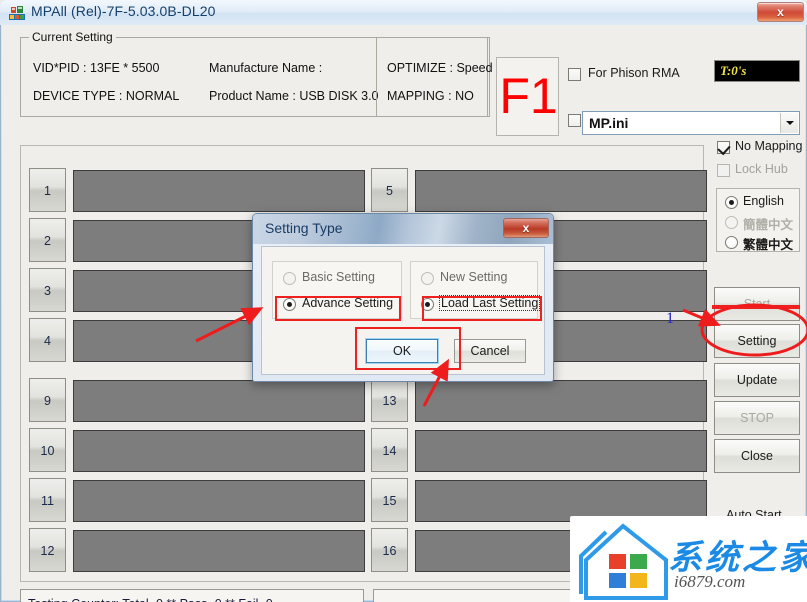 This screenshot has height=602, width=807. What do you see at coordinates (47, 340) in the screenshot?
I see `port-button-4: 4` at bounding box center [47, 340].